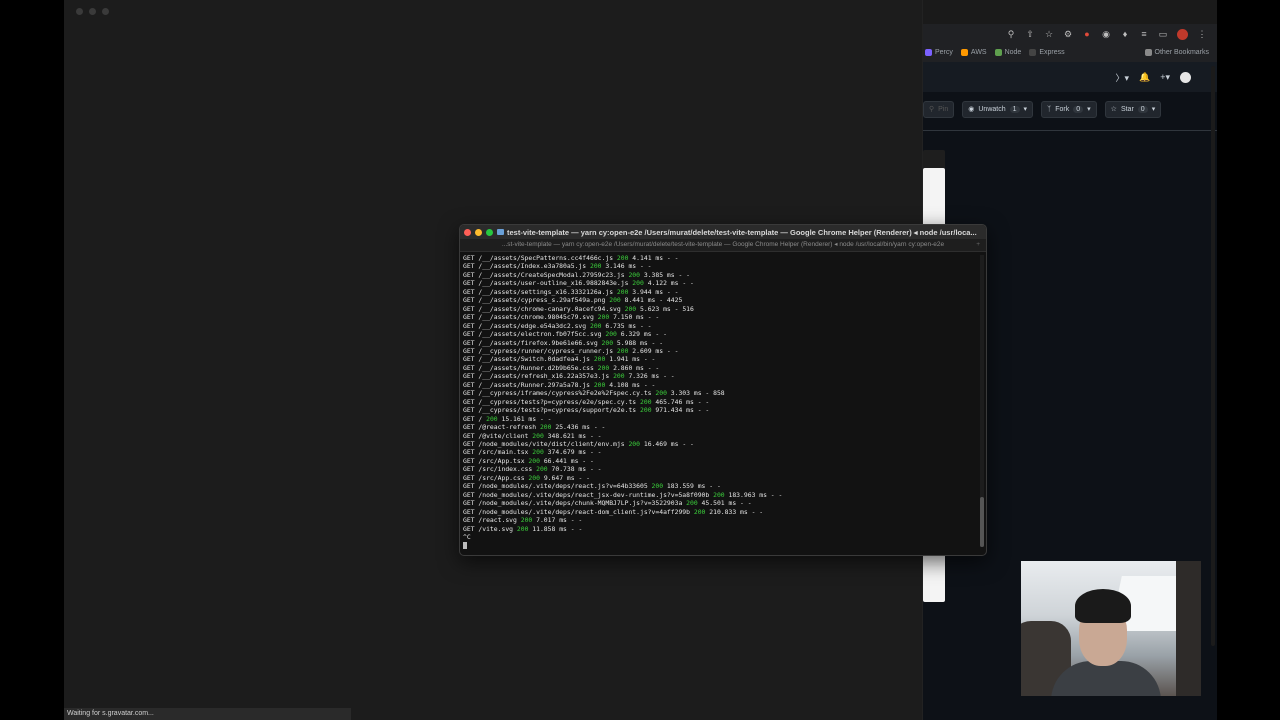 The height and width of the screenshot is (720, 1280). Describe the element at coordinates (1087, 34) in the screenshot. I see `extension-red-icon: ●` at that location.